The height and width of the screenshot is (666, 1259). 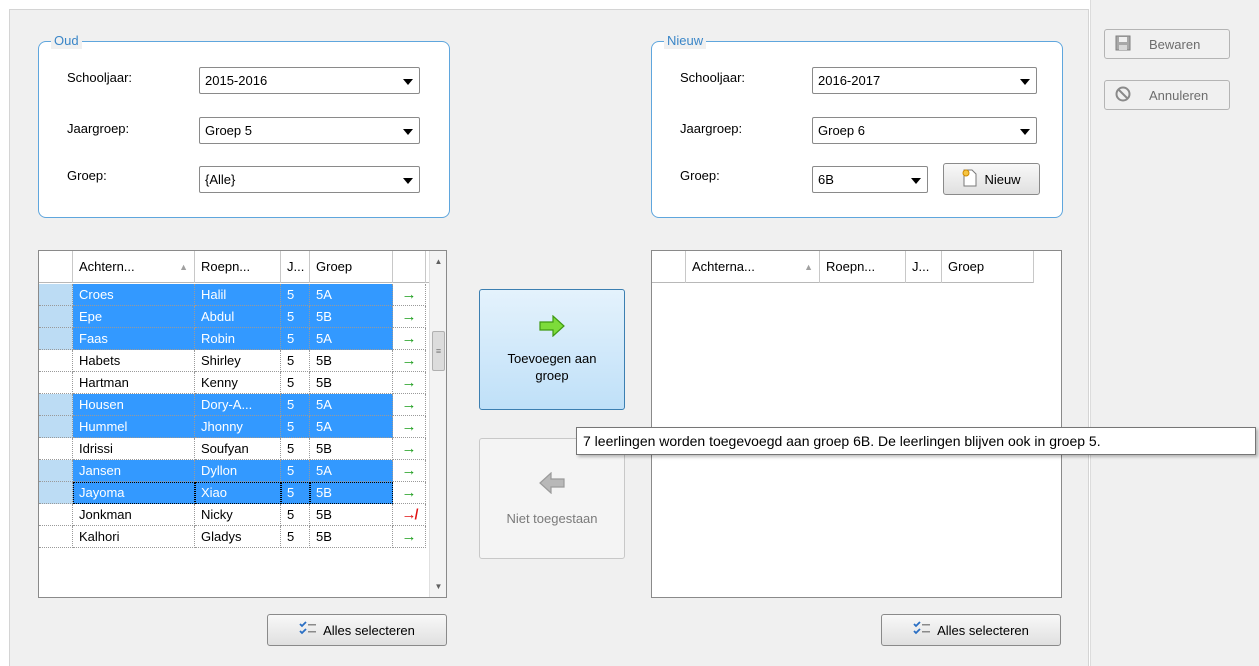 What do you see at coordinates (1123, 44) in the screenshot?
I see `save-icon` at bounding box center [1123, 44].